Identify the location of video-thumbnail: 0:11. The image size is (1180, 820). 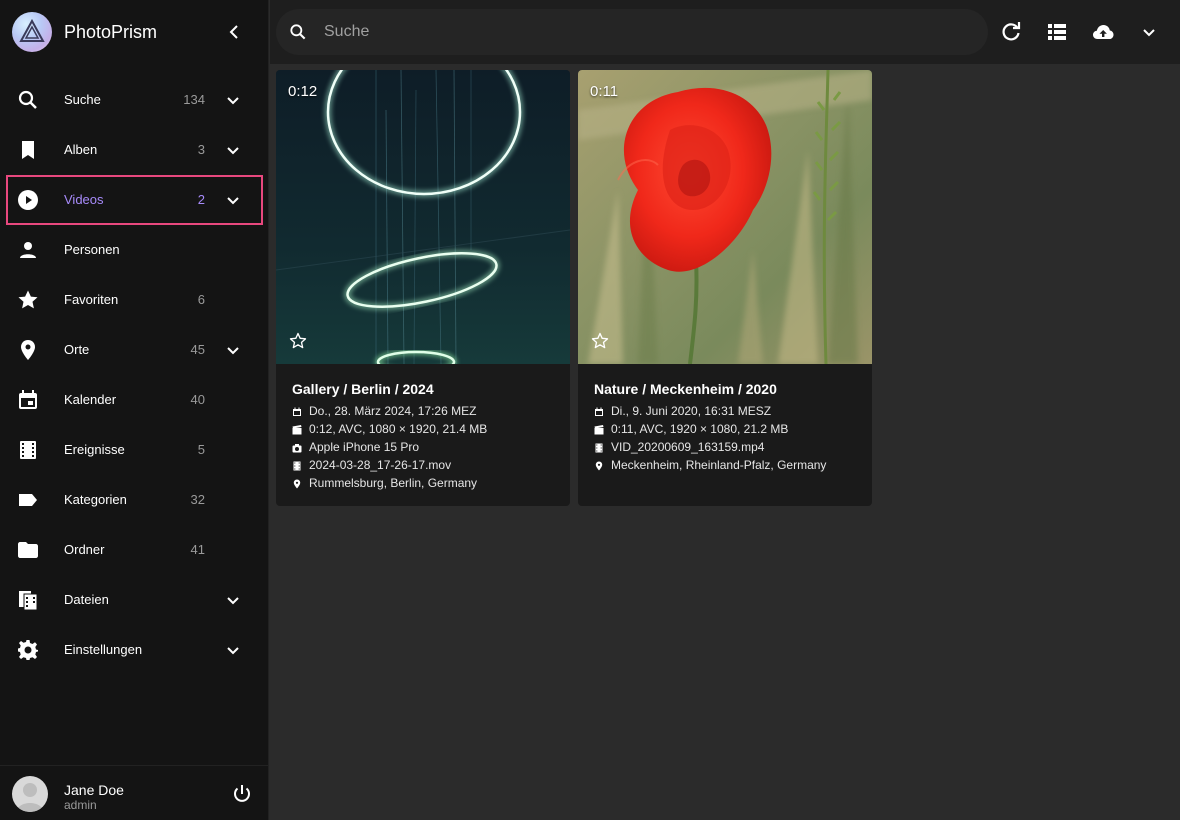
(725, 217).